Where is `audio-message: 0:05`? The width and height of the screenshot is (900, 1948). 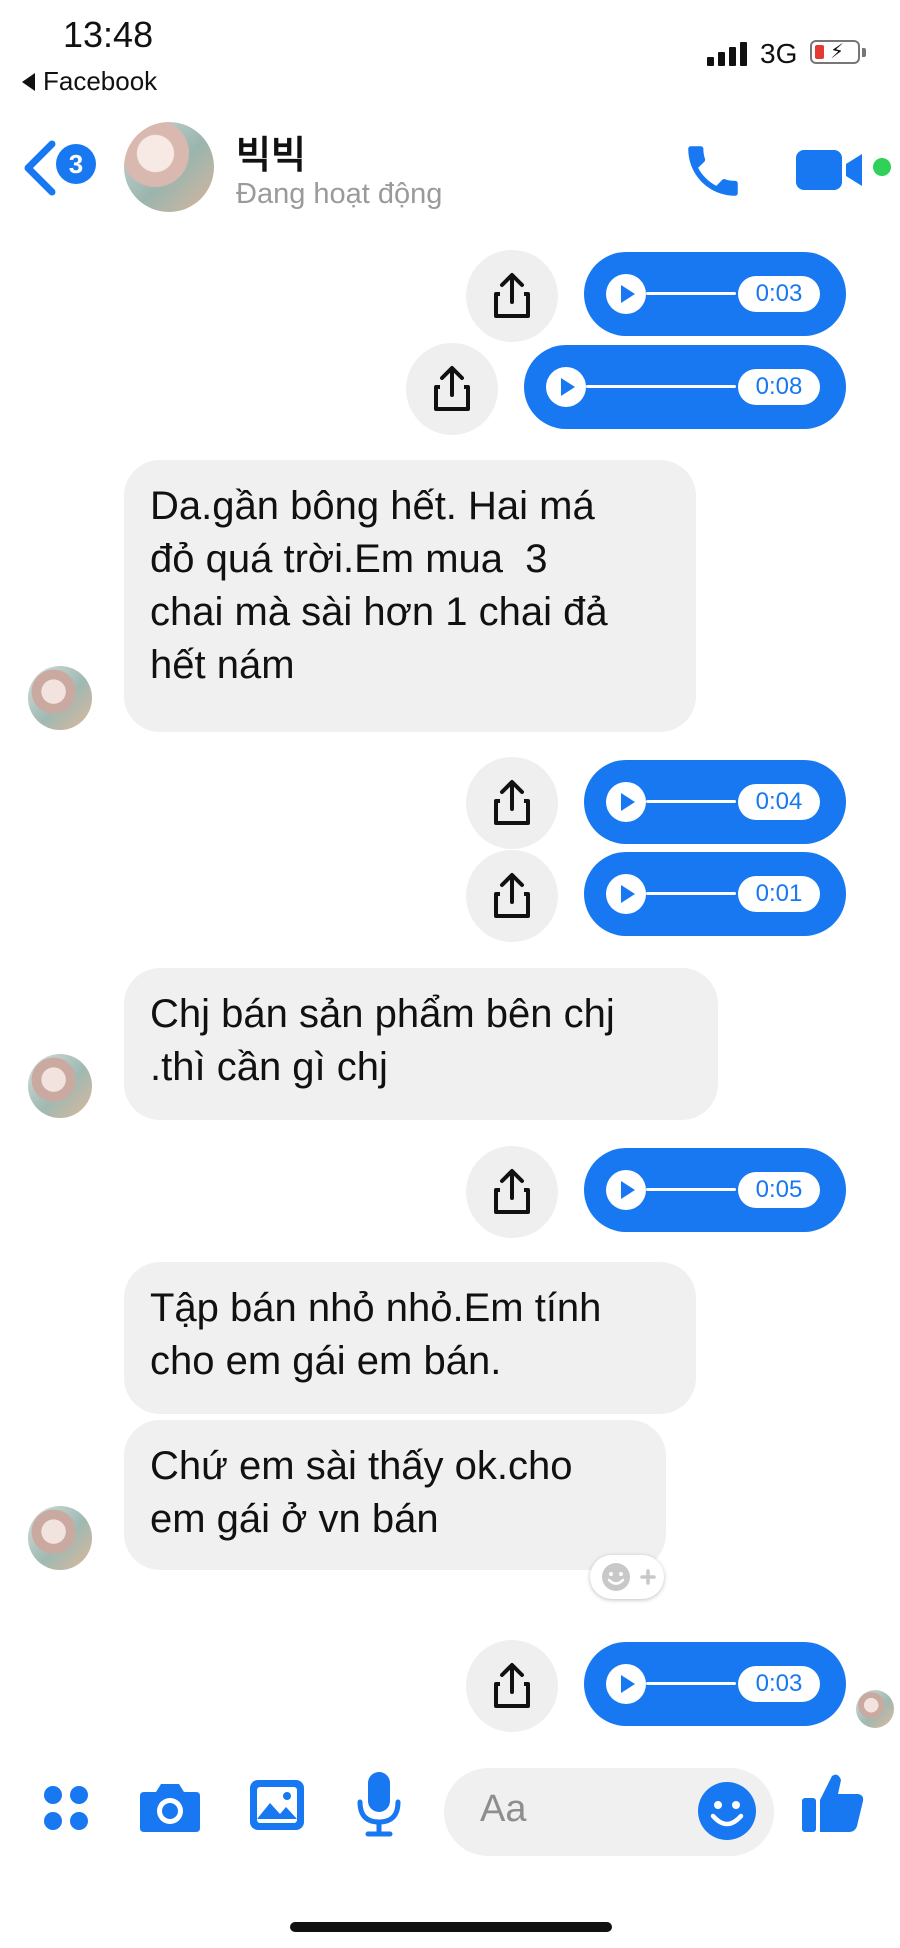
audio-message: 0:05 is located at coordinates (715, 1190).